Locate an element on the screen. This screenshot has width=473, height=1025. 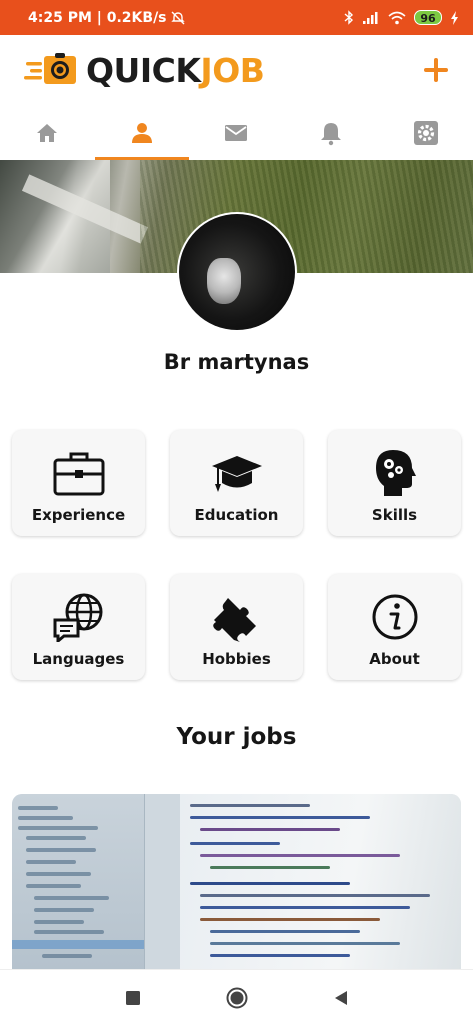
graduation-cap-icon is located at coordinates (237, 473).